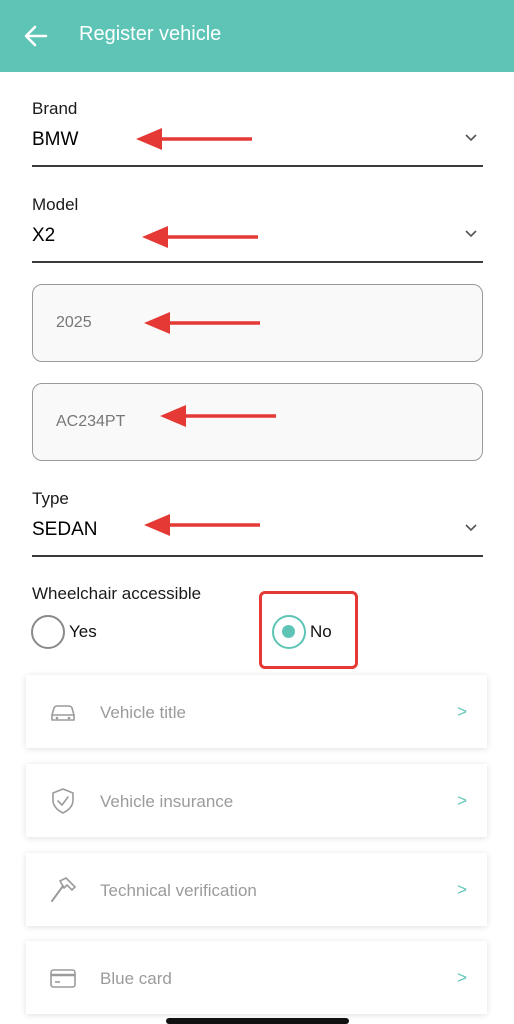  Describe the element at coordinates (55, 108) in the screenshot. I see `brand-label: Brand` at that location.